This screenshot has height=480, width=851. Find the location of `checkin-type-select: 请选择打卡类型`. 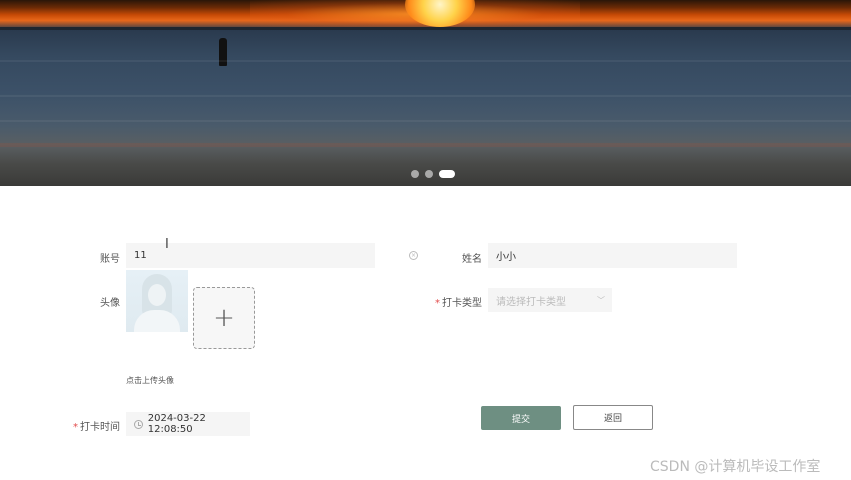

checkin-type-select: 请选择打卡类型 is located at coordinates (550, 300).